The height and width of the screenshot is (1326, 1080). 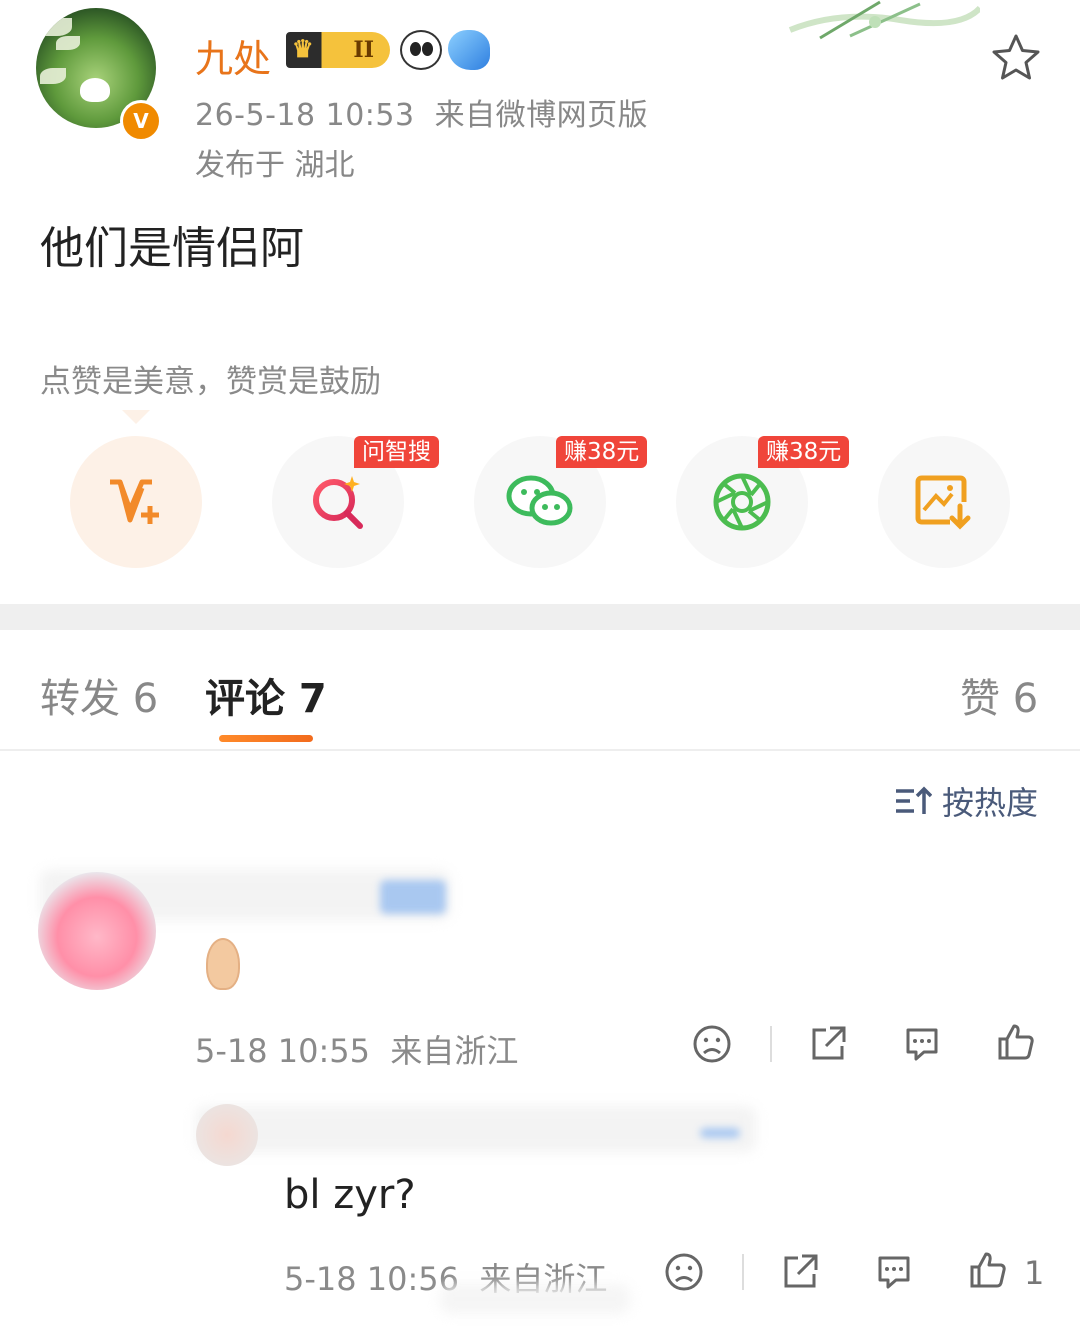 I want to click on favorite-star-icon, so click(x=1016, y=58).